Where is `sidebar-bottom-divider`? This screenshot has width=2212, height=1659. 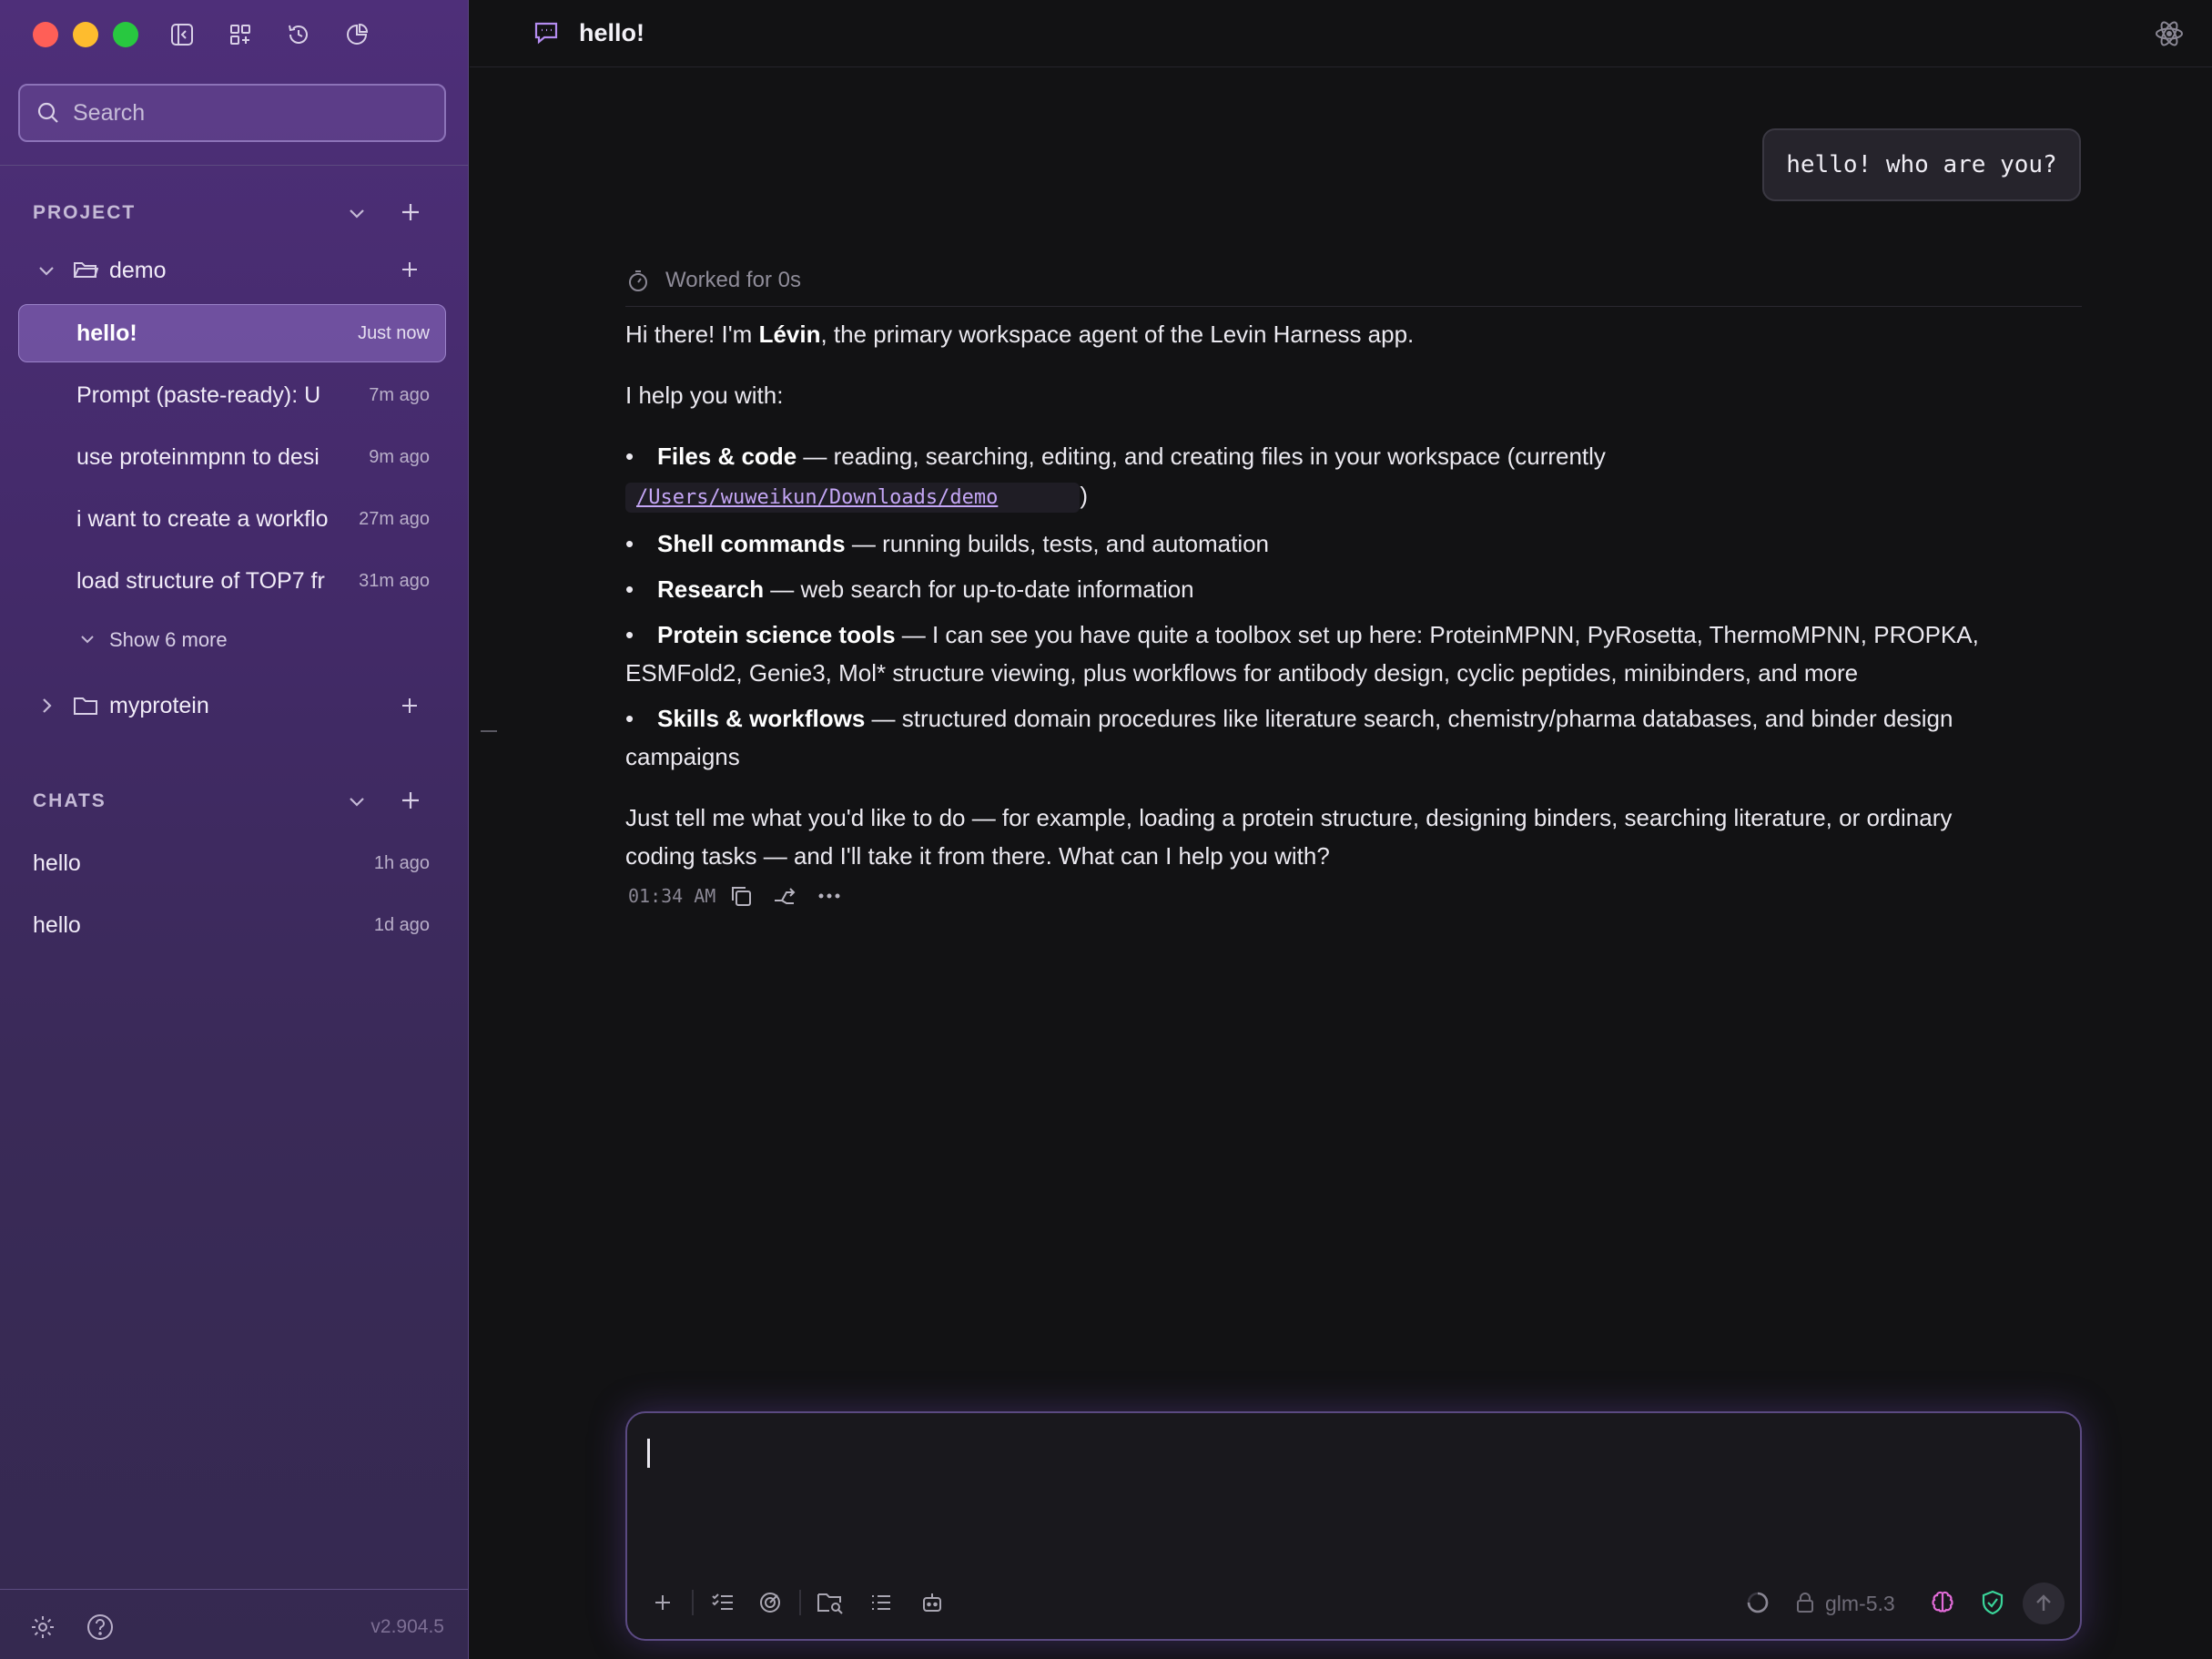
sidebar-bottom-divider is located at coordinates (234, 1590).